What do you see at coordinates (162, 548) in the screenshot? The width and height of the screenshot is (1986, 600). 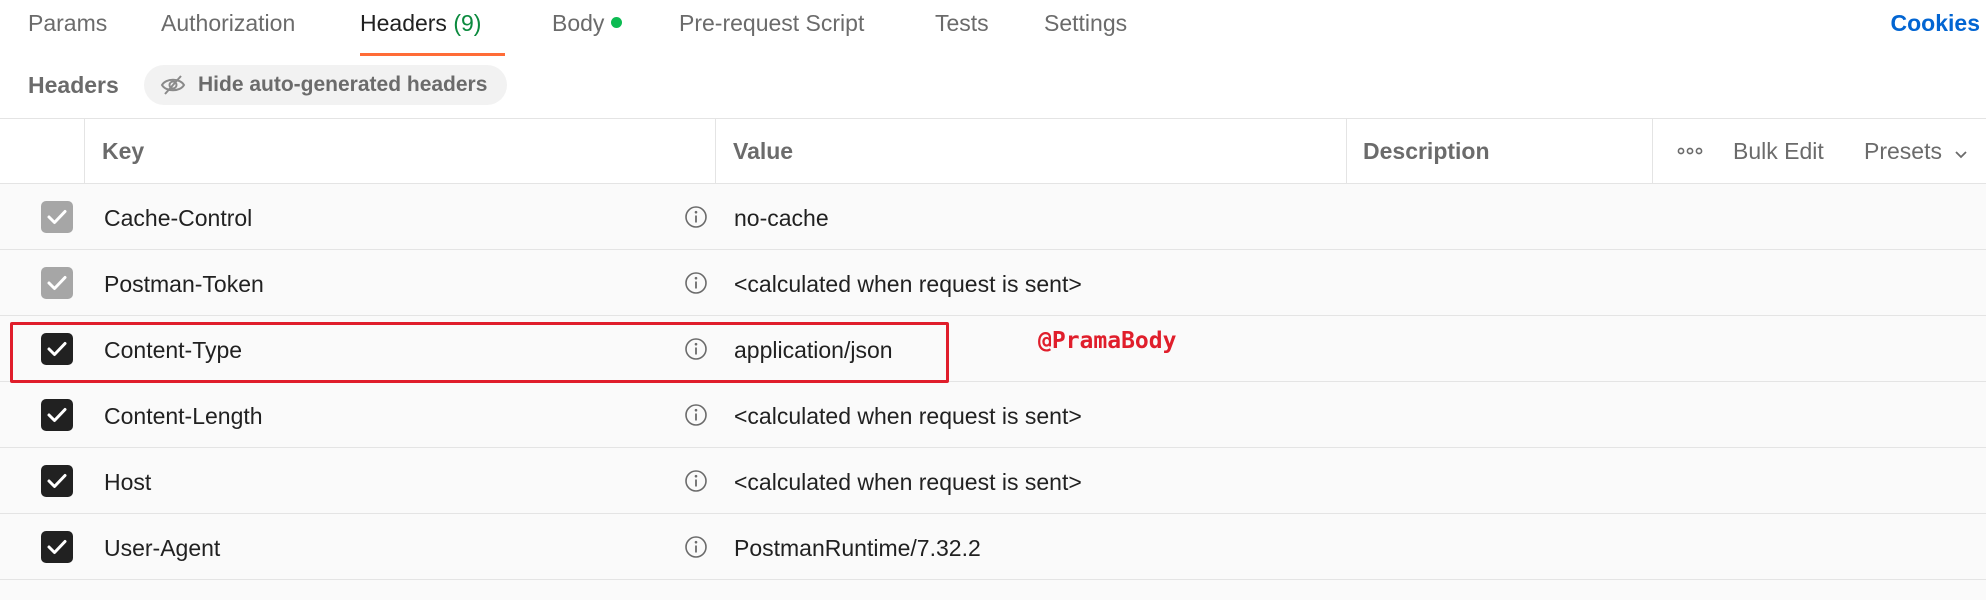 I see `row-key: User-Agent` at bounding box center [162, 548].